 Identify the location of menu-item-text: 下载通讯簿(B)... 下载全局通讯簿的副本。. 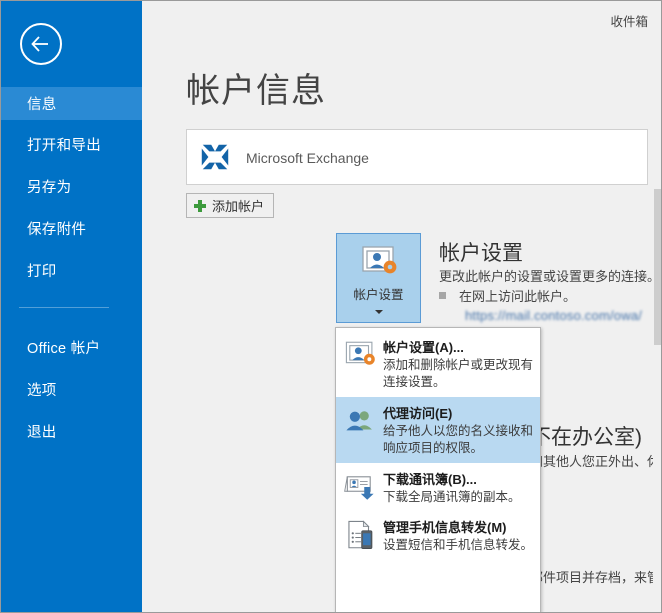
(458, 487).